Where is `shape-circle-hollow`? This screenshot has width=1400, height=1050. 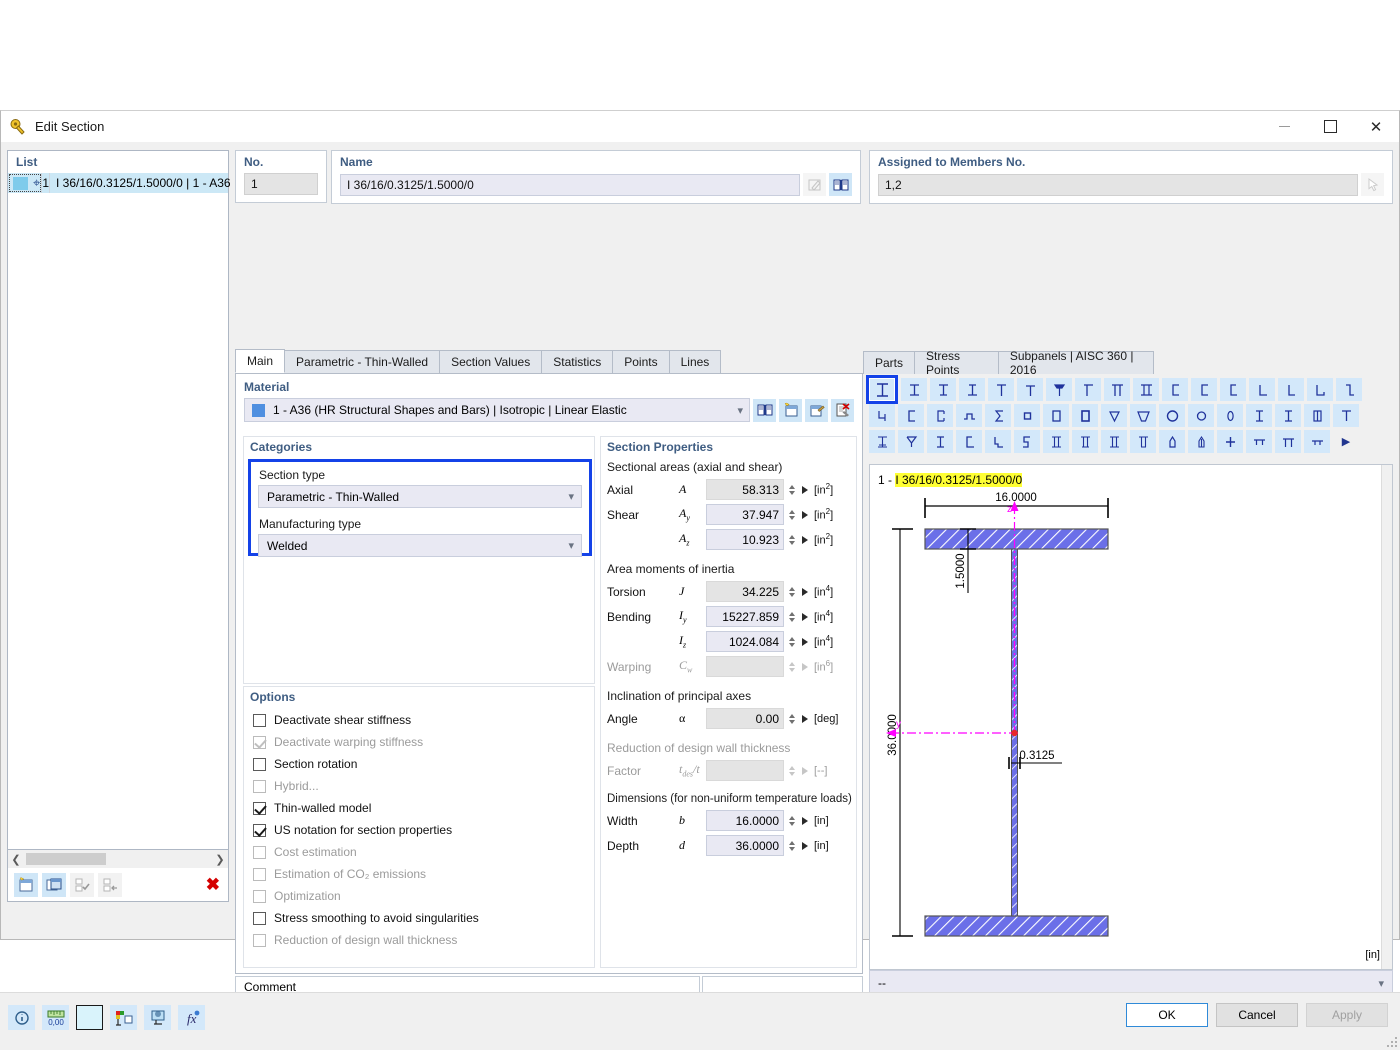 shape-circle-hollow is located at coordinates (1230, 415).